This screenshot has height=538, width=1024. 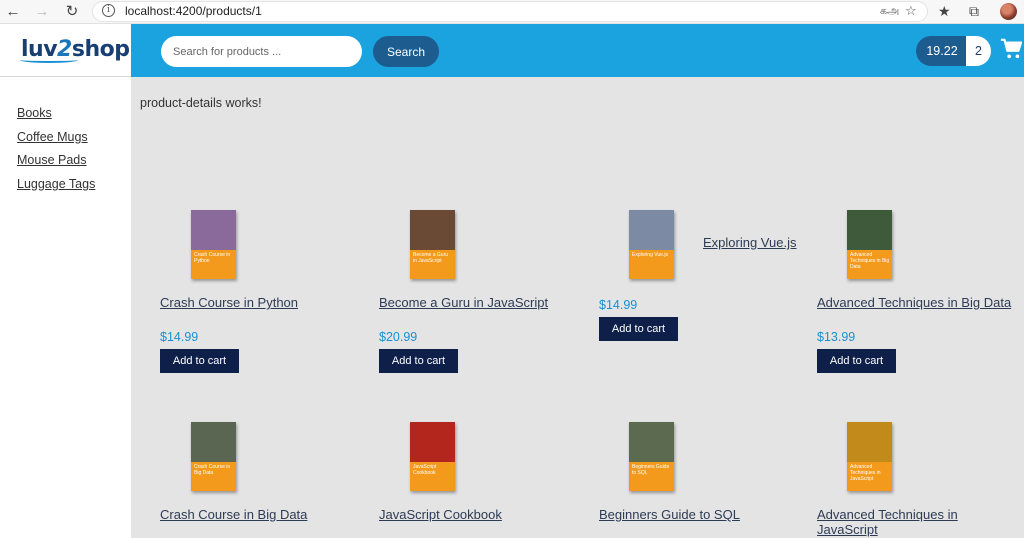 I want to click on logo-text-shop: shop, so click(x=100, y=49).